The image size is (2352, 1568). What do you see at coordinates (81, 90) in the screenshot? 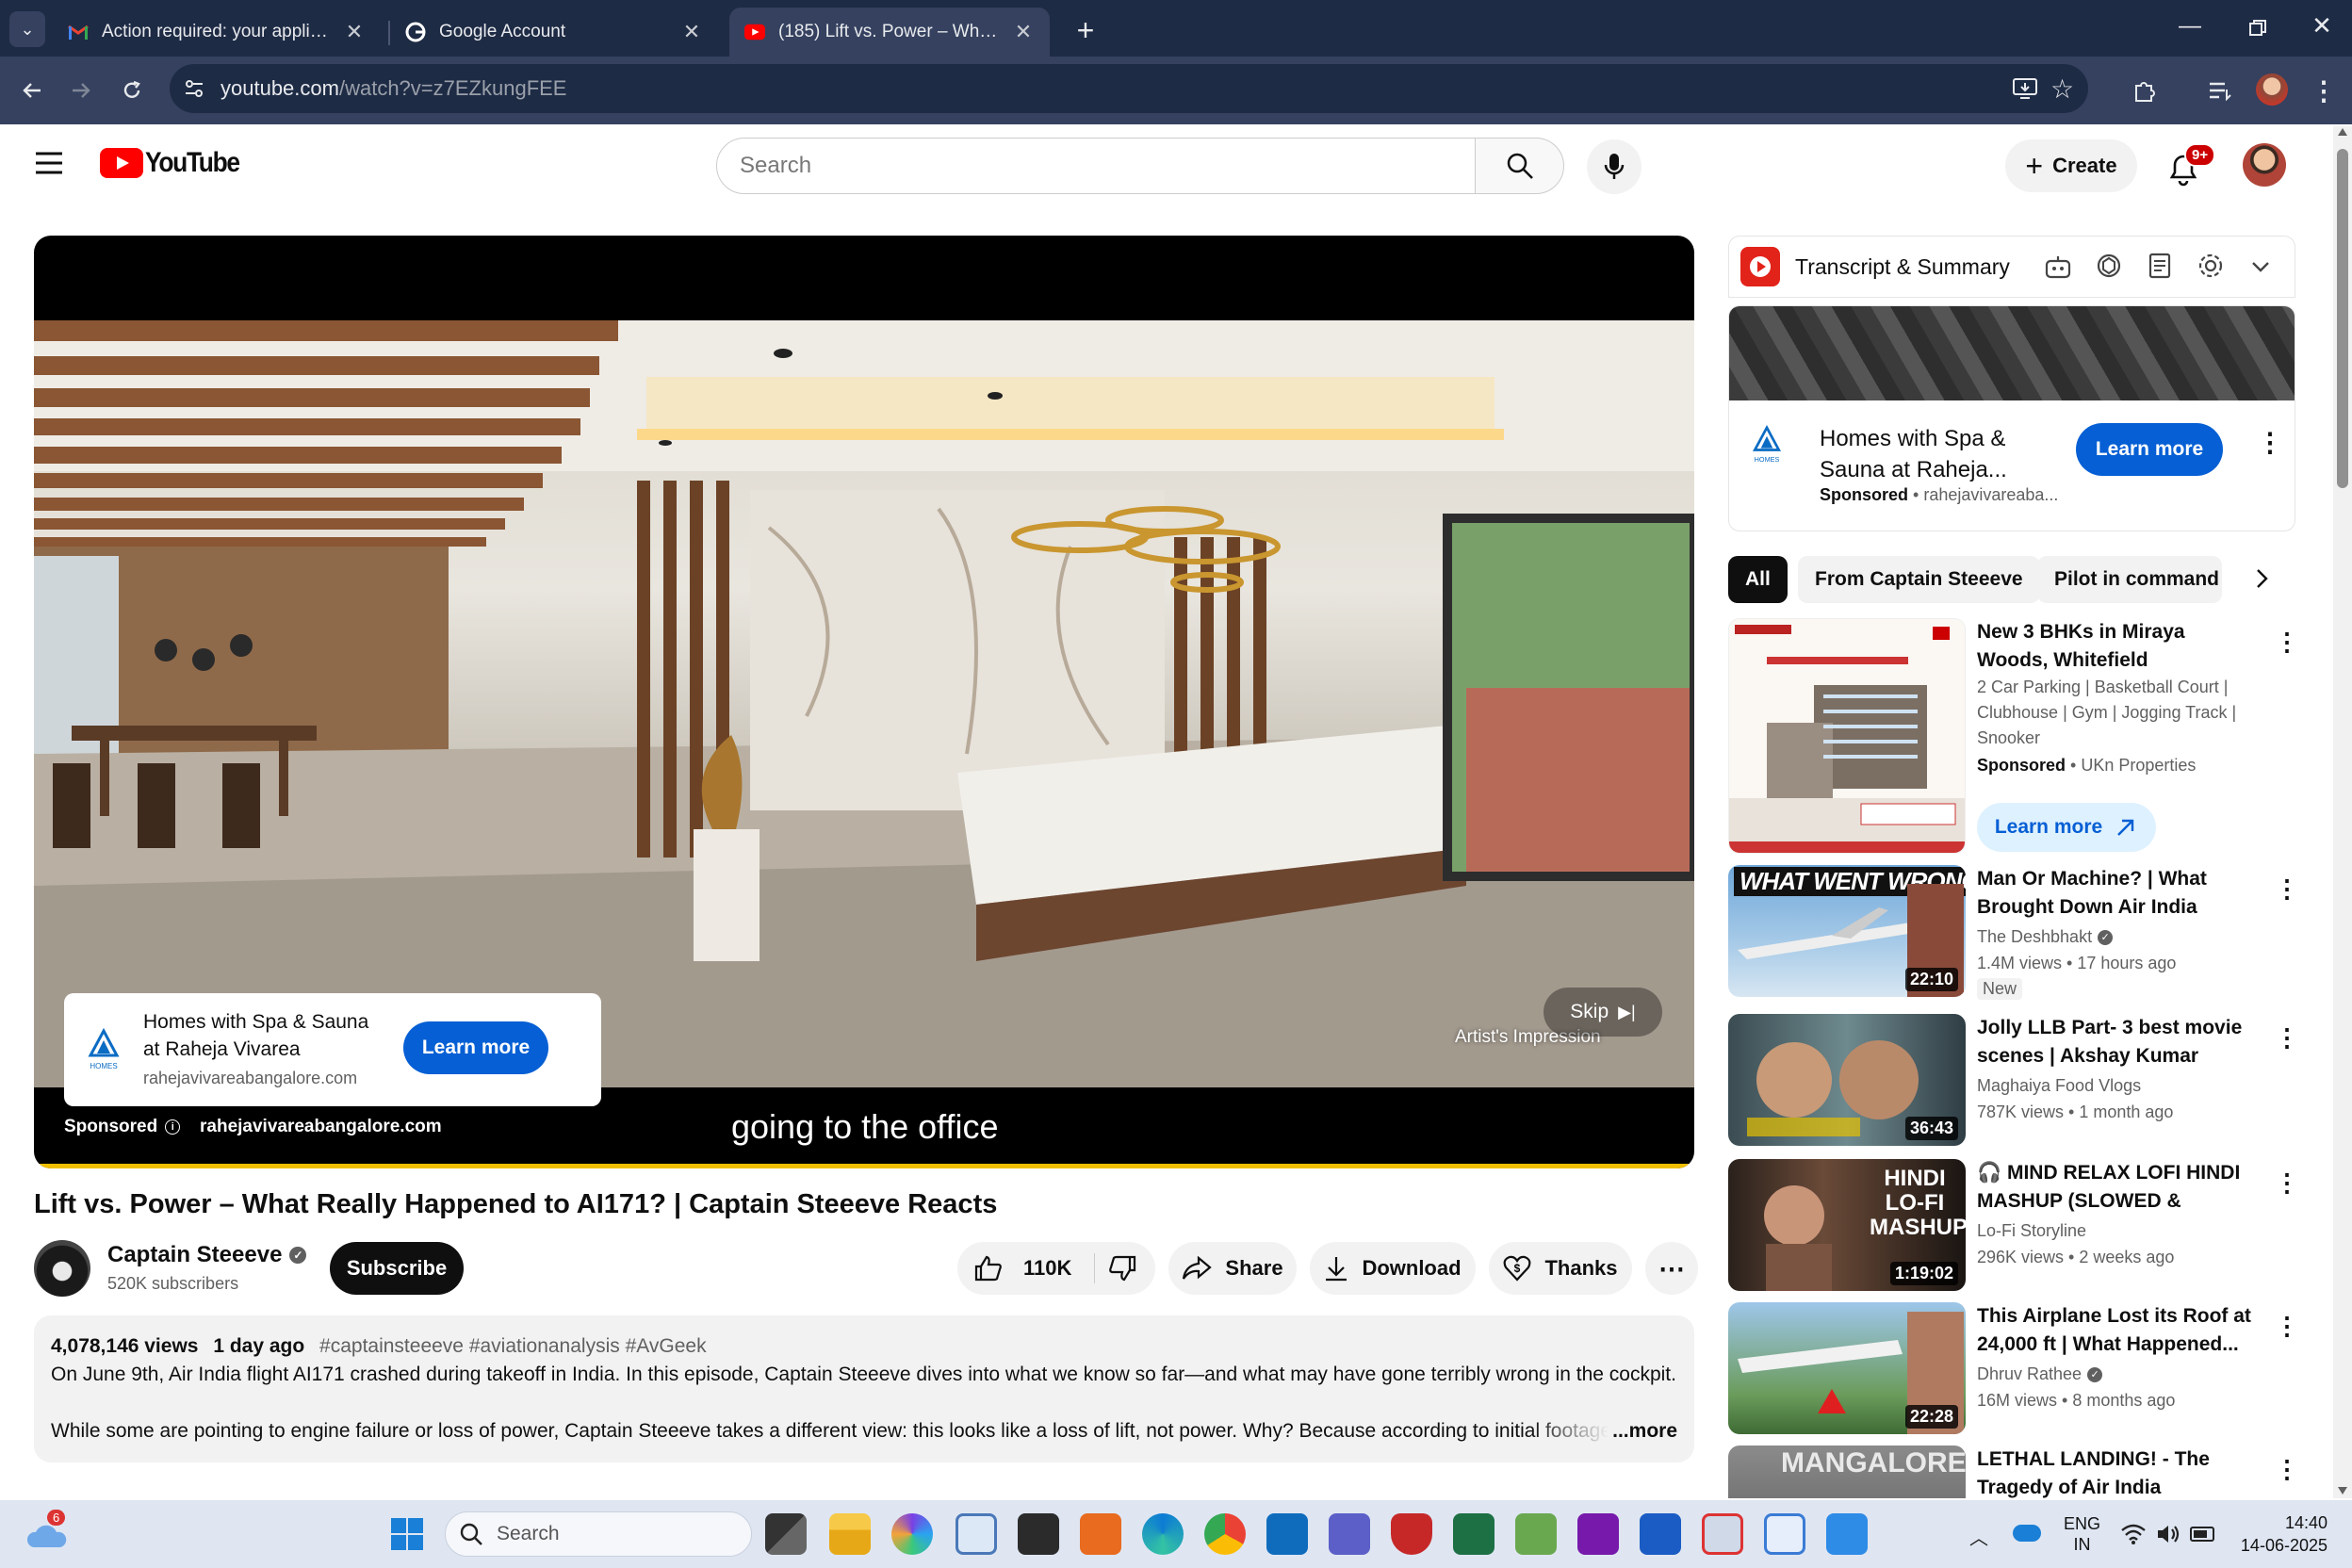
I see `forward-icon` at bounding box center [81, 90].